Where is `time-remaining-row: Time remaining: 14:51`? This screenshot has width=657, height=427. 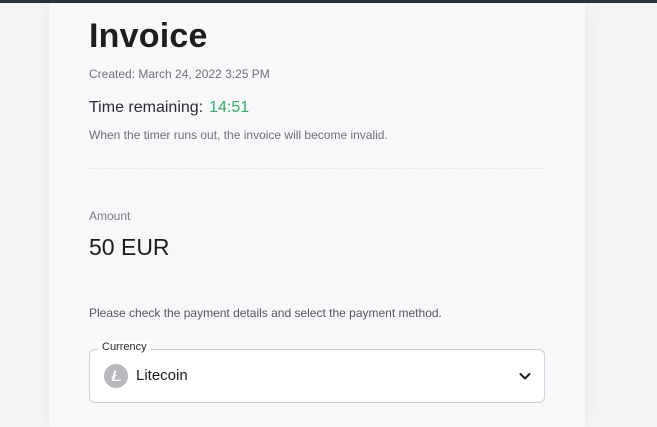 time-remaining-row: Time remaining: 14:51 is located at coordinates (169, 108).